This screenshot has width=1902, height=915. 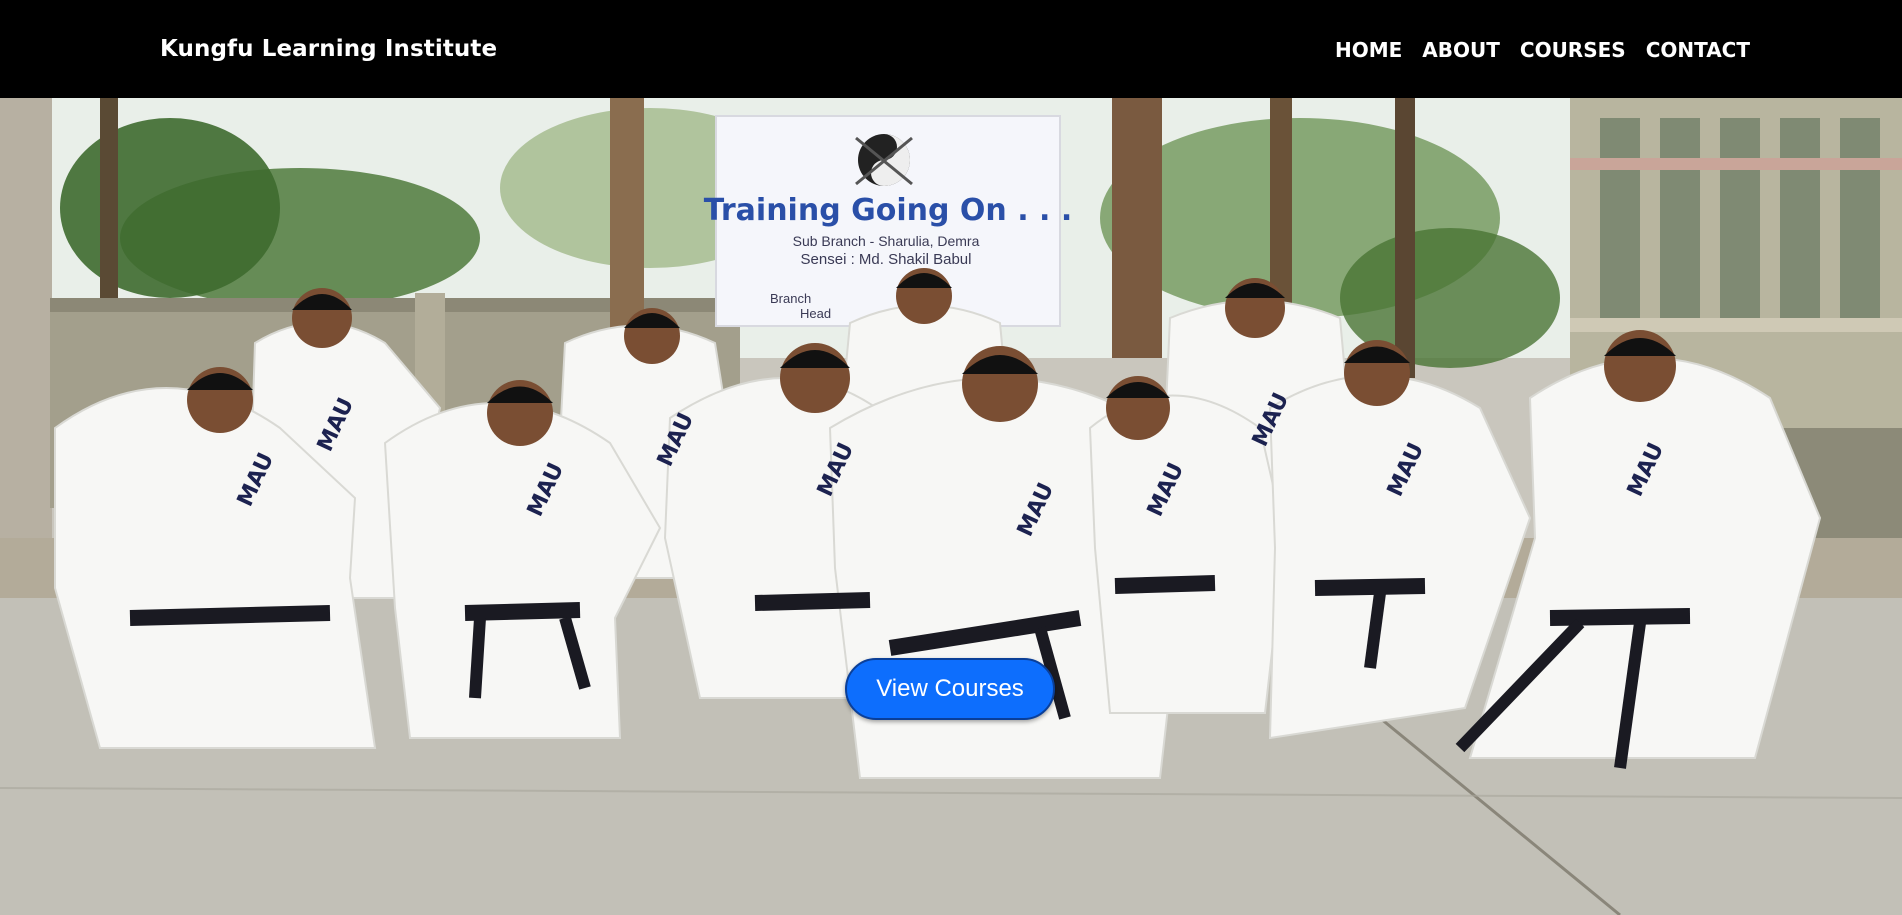 I want to click on view-courses-button: View Courses, so click(x=950, y=689).